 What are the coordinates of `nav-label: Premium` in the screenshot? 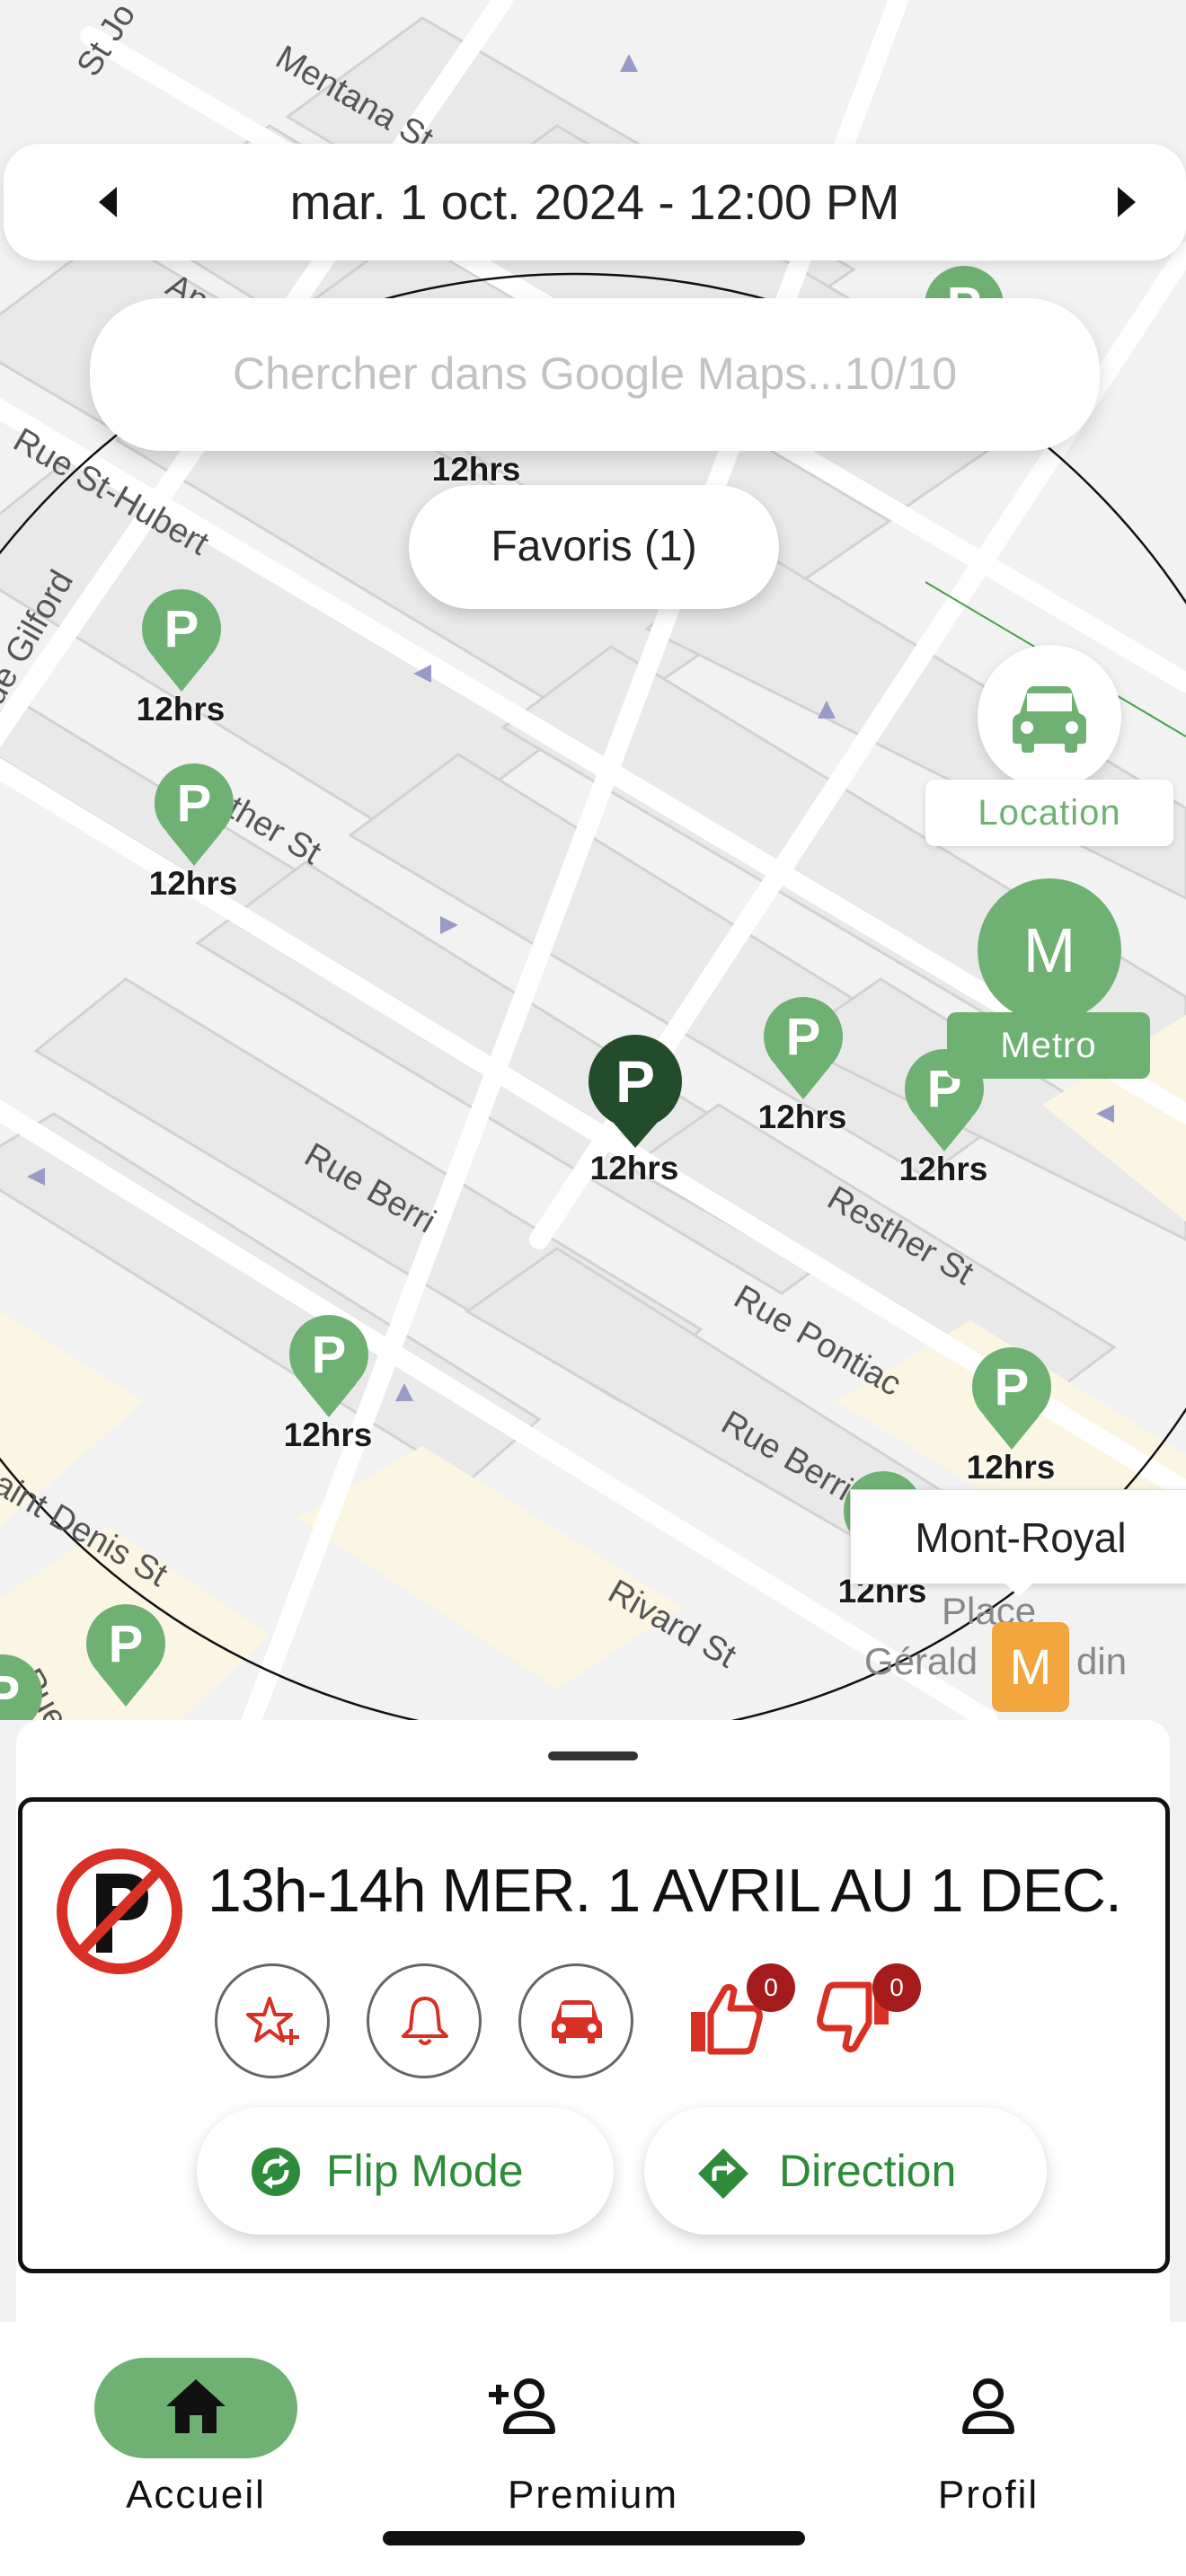 It's located at (593, 2495).